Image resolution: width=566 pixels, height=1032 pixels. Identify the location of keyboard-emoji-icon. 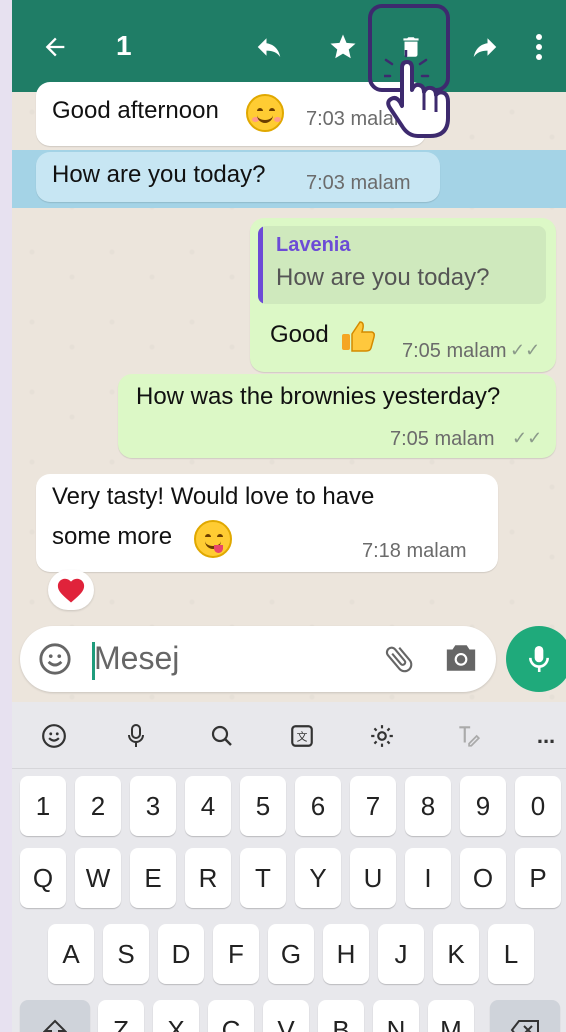
(54, 736).